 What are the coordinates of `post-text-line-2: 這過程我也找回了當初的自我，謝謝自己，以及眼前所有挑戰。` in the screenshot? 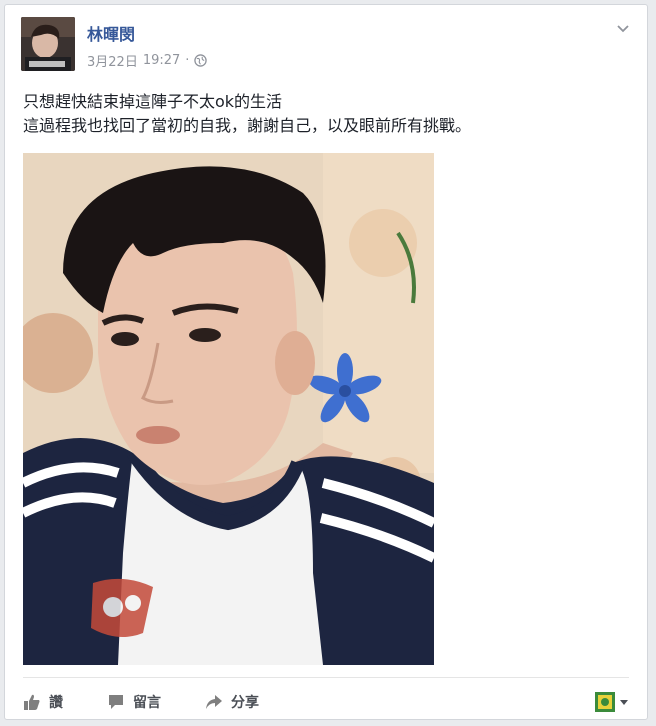 It's located at (247, 125).